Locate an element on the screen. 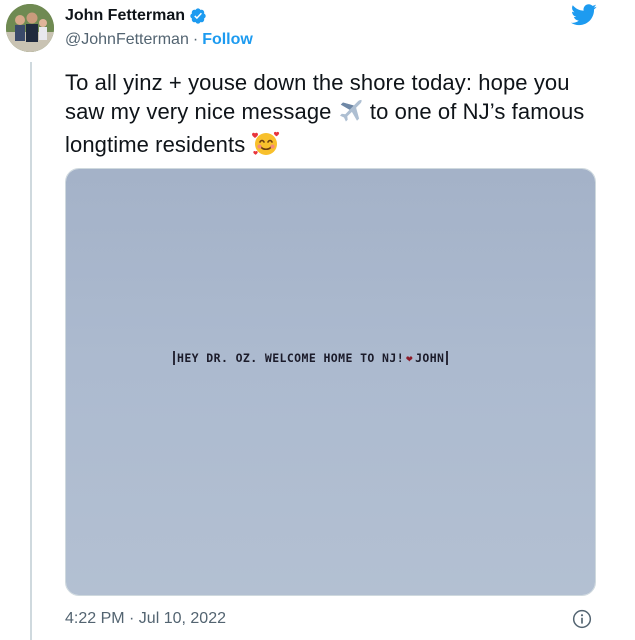  author-name-row: John Fetterman is located at coordinates (136, 16).